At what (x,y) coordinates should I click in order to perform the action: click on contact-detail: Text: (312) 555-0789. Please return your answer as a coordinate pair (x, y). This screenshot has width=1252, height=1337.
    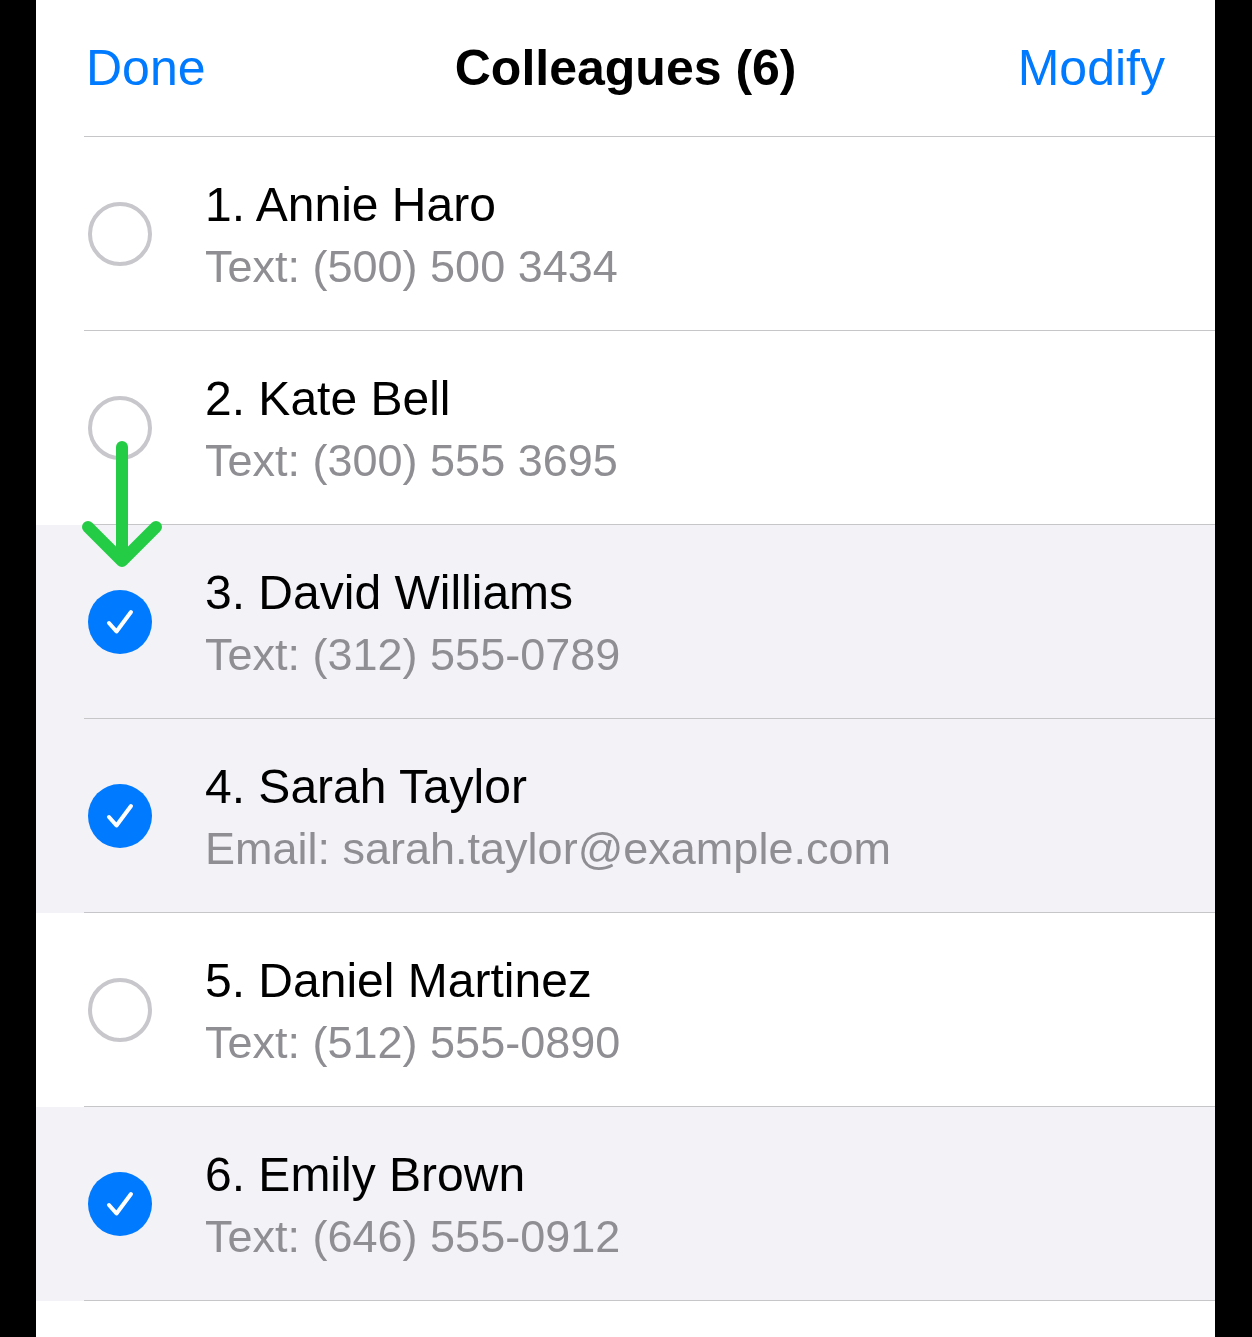
    Looking at the image, I should click on (413, 655).